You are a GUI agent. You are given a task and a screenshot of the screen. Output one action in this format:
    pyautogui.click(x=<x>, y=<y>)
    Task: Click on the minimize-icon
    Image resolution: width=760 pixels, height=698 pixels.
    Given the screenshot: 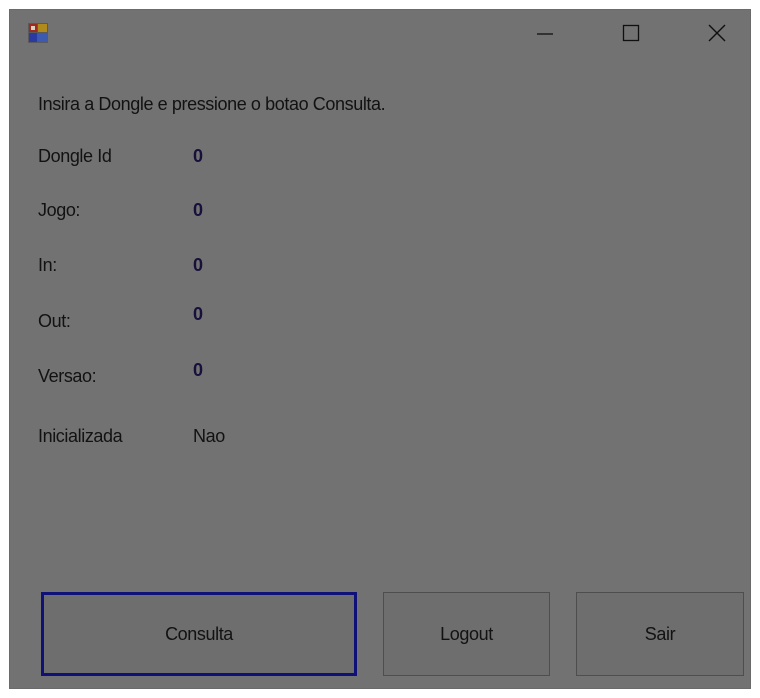 What is the action you would take?
    pyautogui.click(x=545, y=34)
    